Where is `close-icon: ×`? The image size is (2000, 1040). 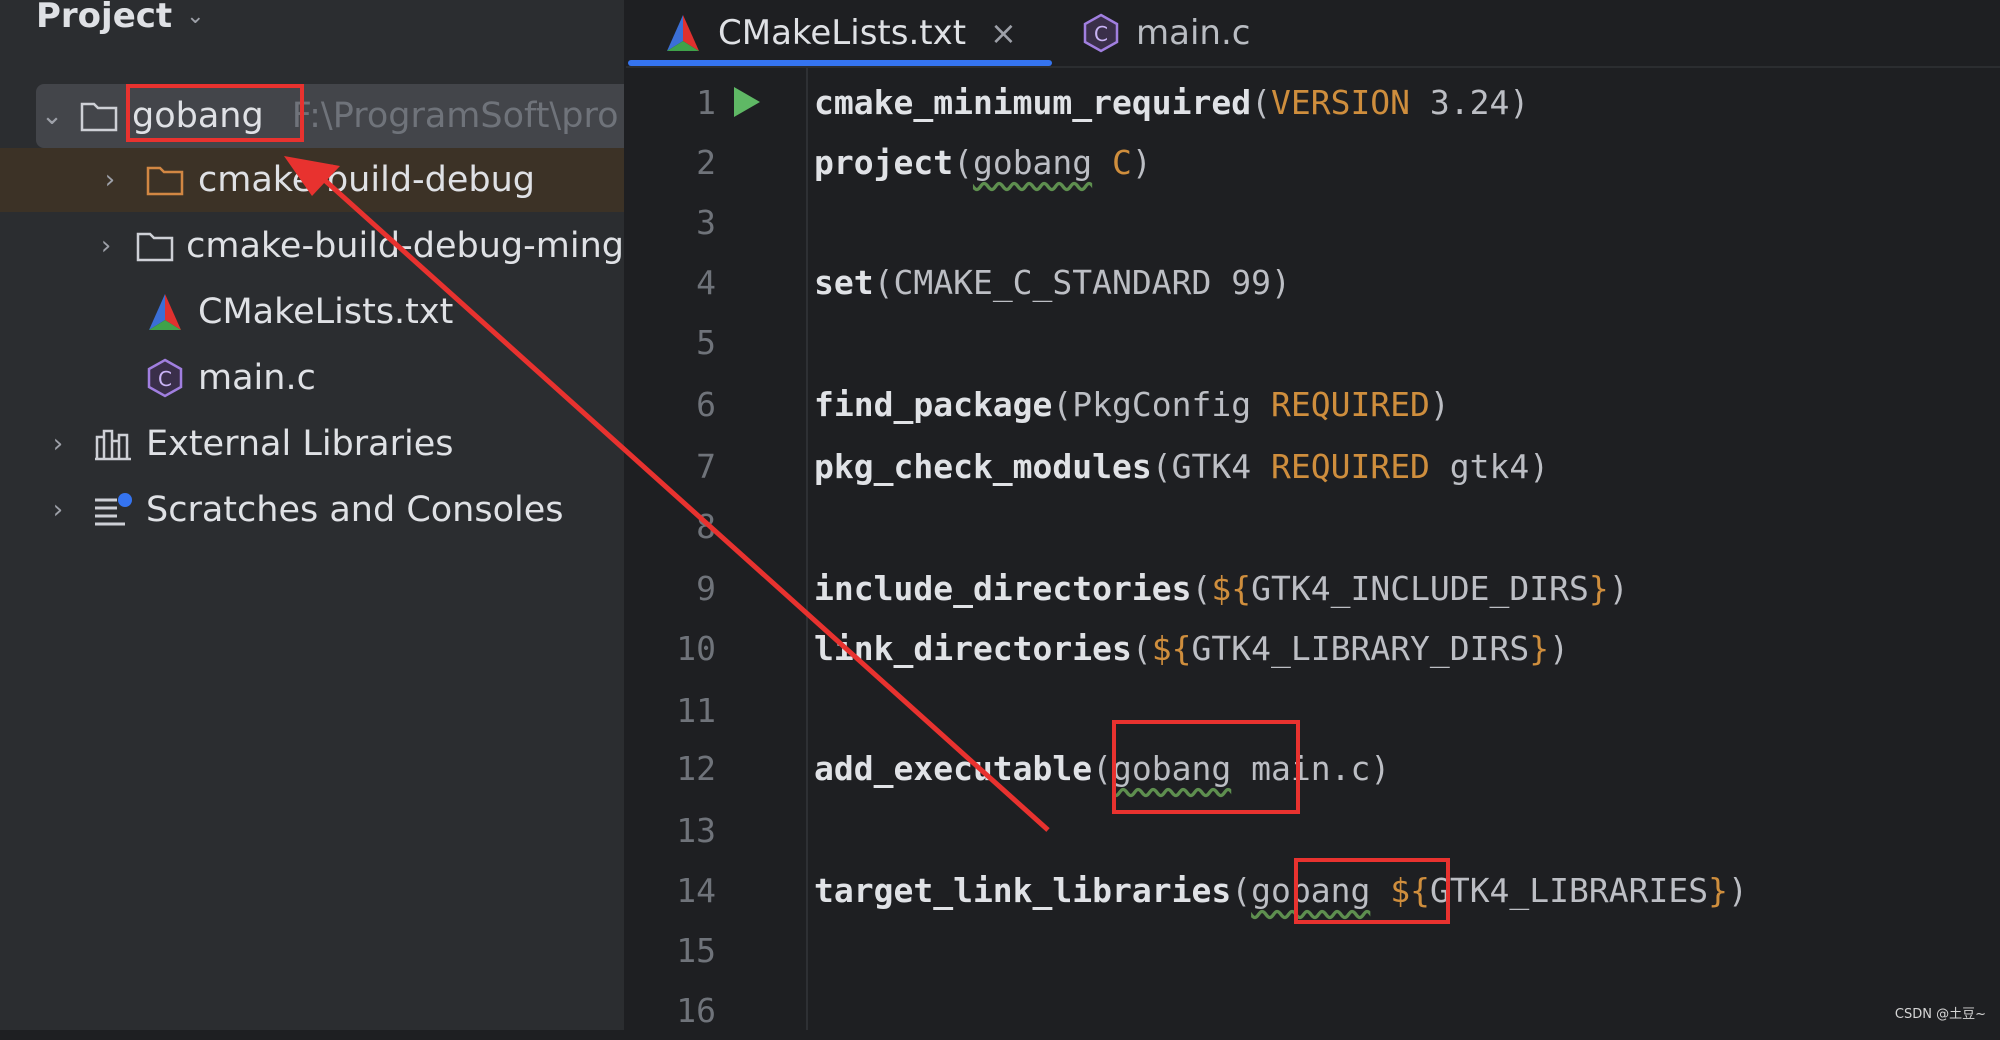 close-icon: × is located at coordinates (1003, 33).